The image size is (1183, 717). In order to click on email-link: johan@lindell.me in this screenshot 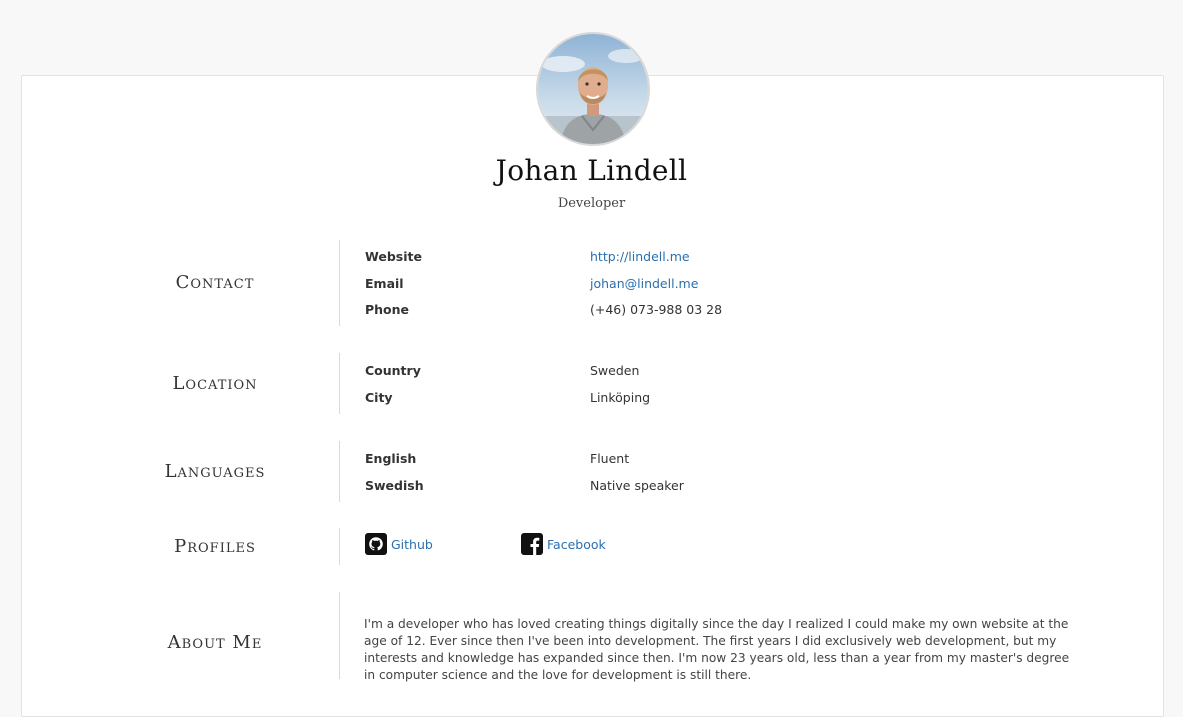, I will do `click(644, 283)`.